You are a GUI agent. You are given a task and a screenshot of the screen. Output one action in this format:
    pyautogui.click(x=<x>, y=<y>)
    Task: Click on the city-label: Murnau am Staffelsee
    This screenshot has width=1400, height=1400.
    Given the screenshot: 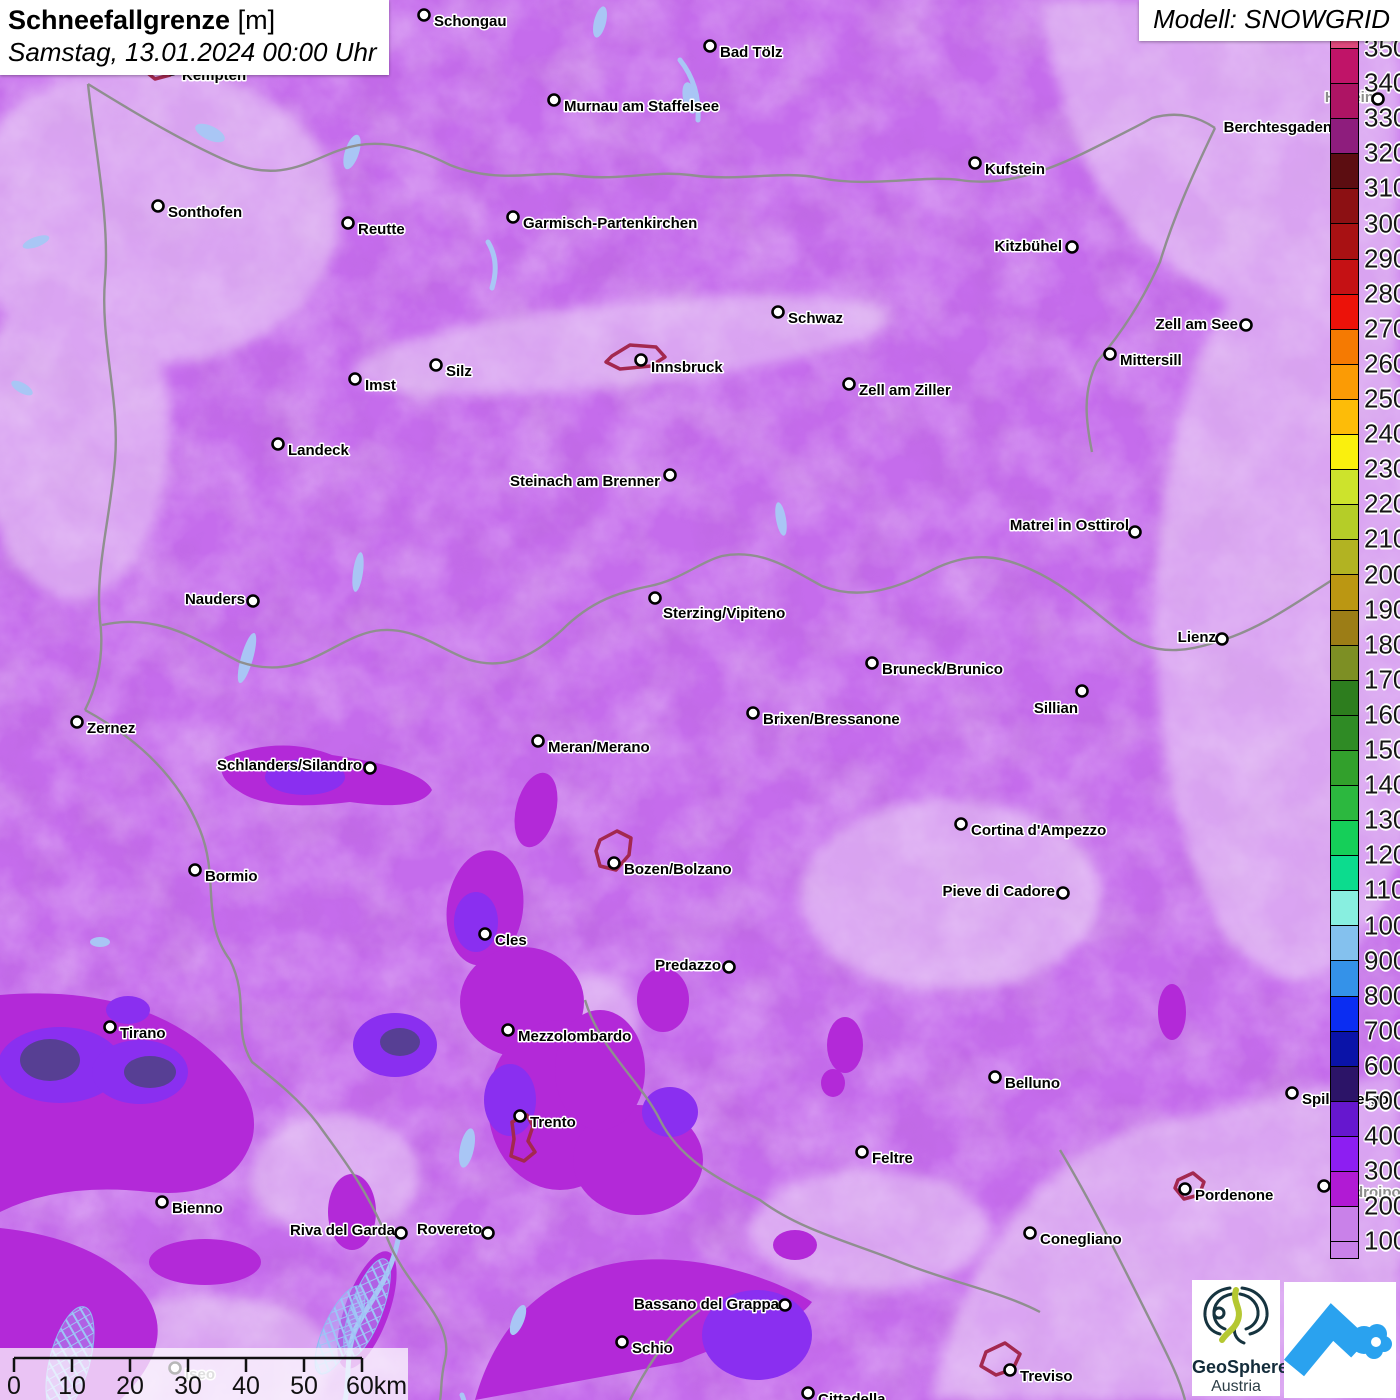 What is the action you would take?
    pyautogui.click(x=641, y=106)
    